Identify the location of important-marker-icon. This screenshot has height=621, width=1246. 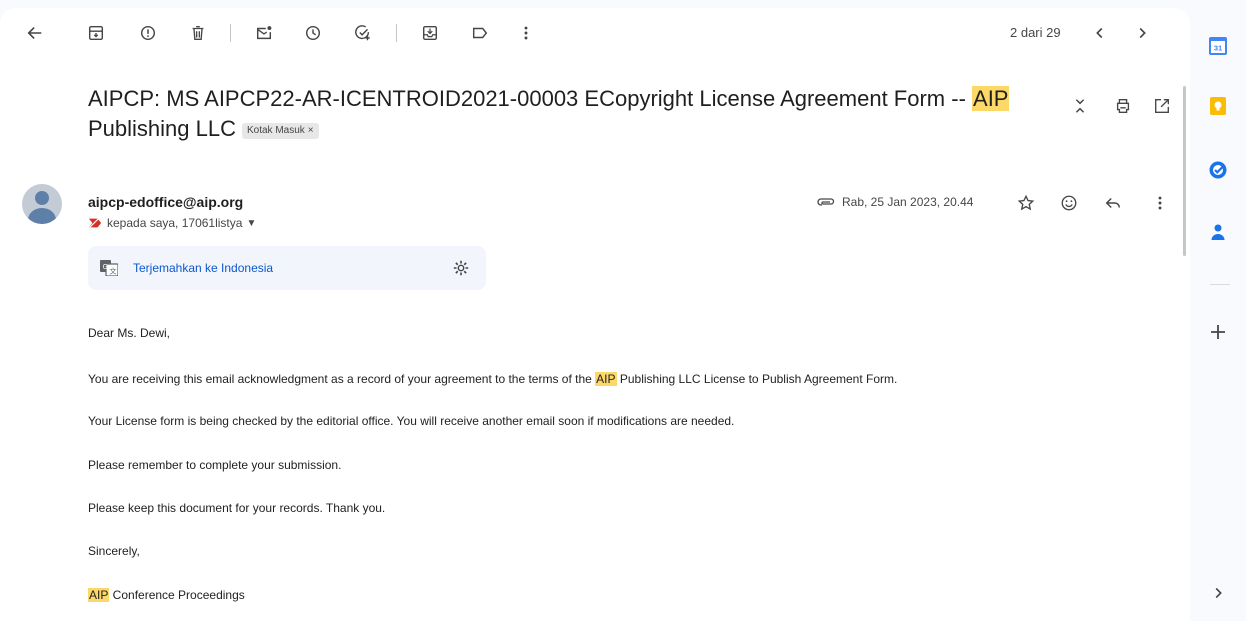
(95, 223).